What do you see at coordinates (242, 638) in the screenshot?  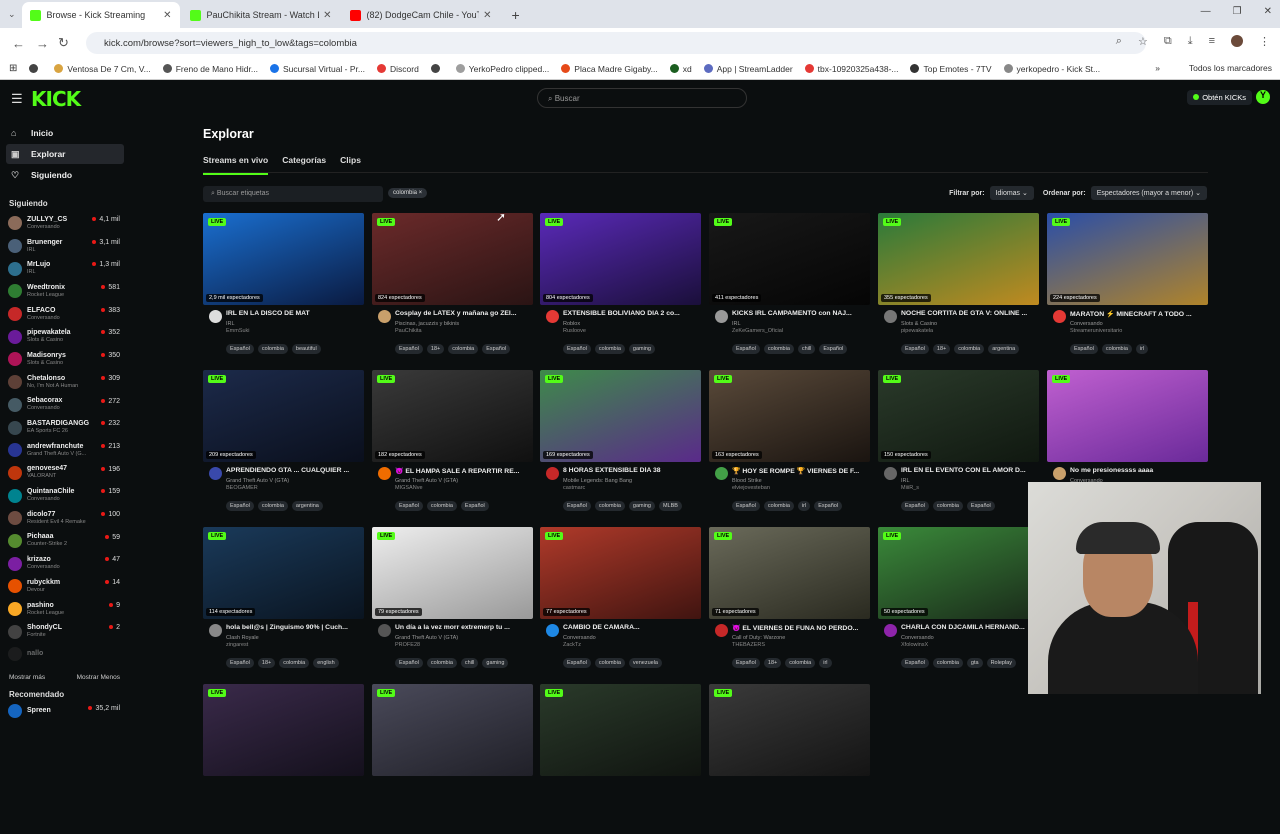 I see `stream-category: Clash Royale` at bounding box center [242, 638].